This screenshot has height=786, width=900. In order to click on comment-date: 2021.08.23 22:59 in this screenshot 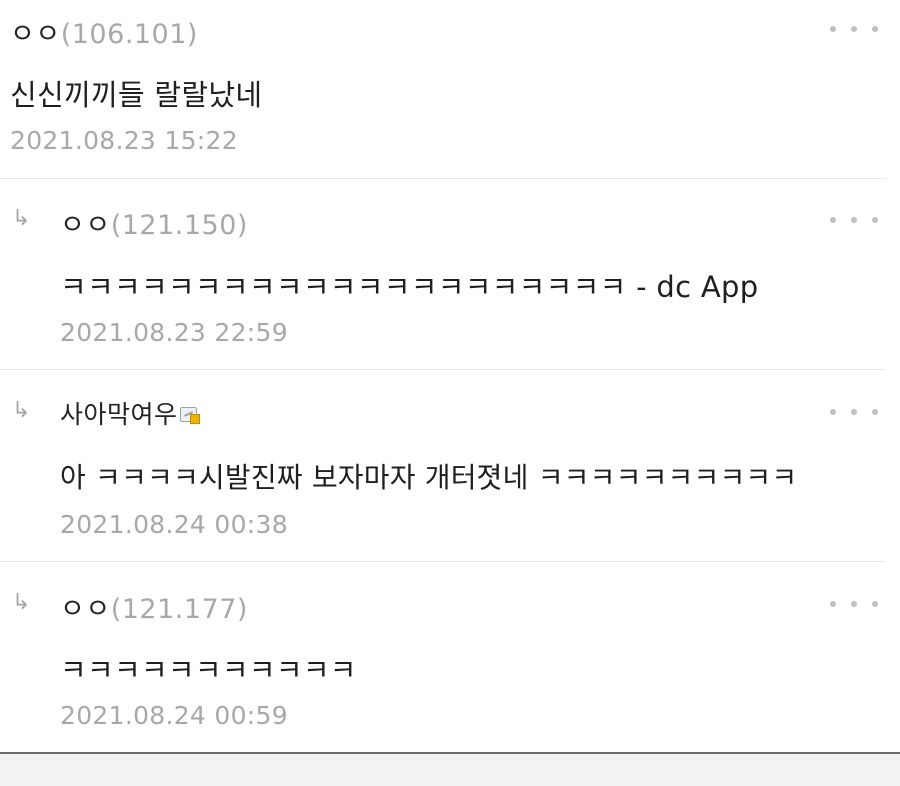, I will do `click(174, 332)`.